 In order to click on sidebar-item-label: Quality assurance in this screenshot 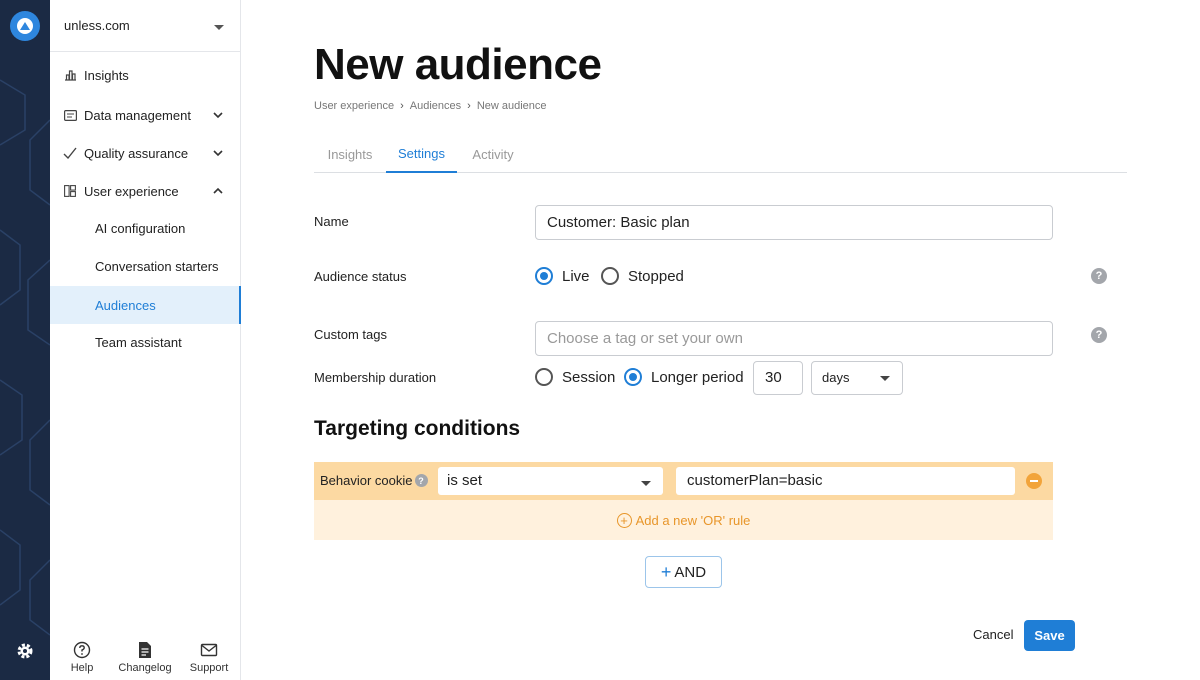, I will do `click(136, 153)`.